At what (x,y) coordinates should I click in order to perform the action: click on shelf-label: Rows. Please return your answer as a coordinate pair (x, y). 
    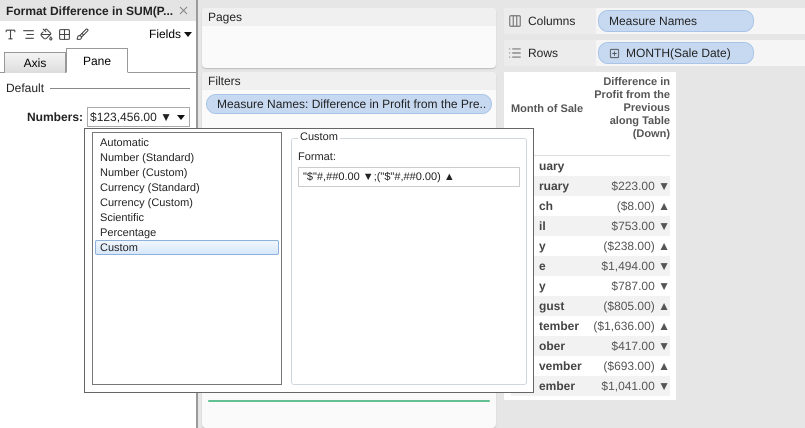
    Looking at the image, I should click on (543, 53).